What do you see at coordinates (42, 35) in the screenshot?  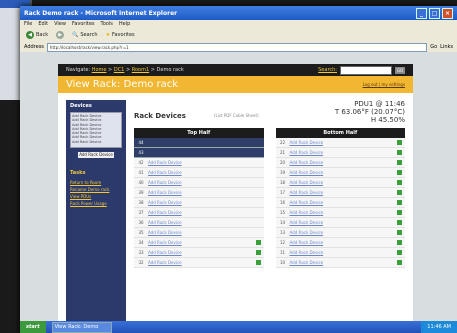 I see `back-label: Back` at bounding box center [42, 35].